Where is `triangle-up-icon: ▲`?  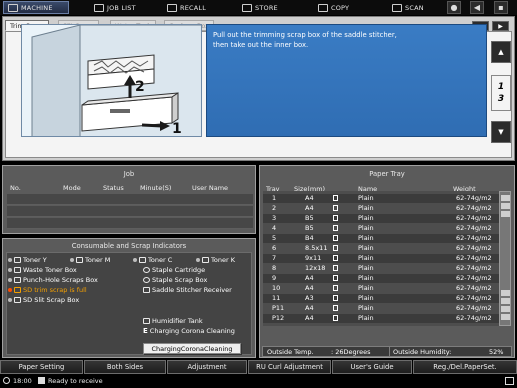 triangle-up-icon: ▲ is located at coordinates (501, 52).